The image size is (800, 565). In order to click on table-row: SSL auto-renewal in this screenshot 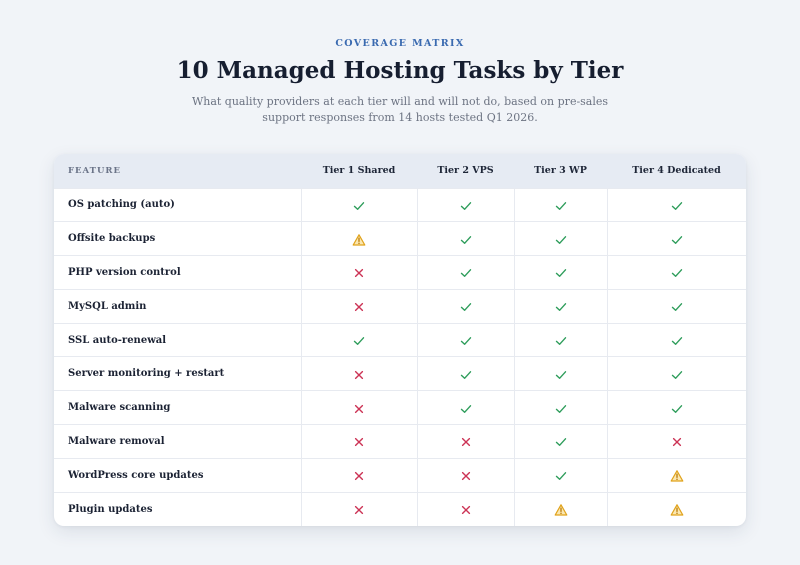, I will do `click(400, 340)`.